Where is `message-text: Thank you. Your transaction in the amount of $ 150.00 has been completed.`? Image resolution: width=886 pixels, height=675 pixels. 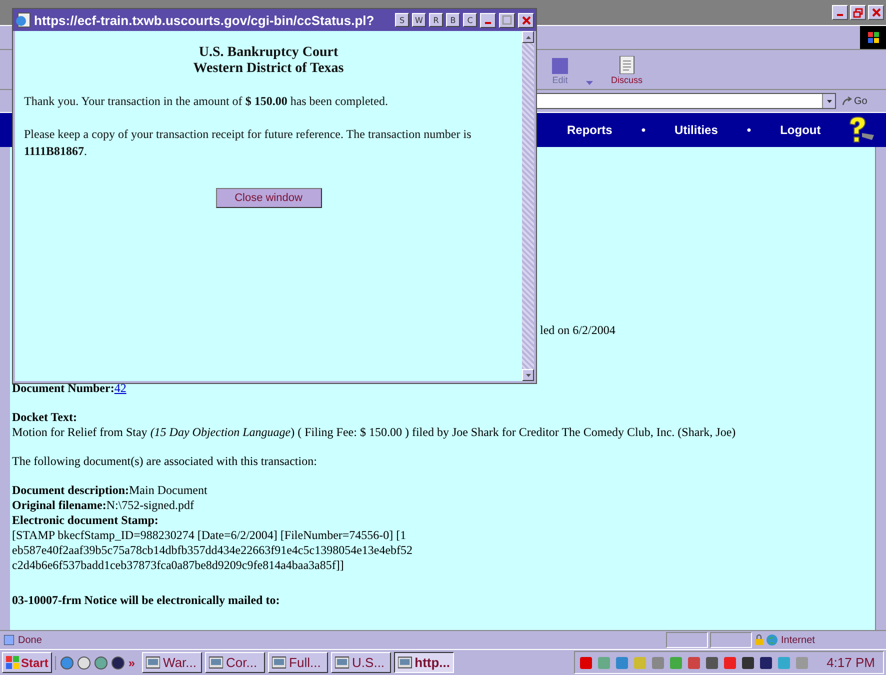 message-text: Thank you. Your transaction in the amount of $ 150.00 has been completed. is located at coordinates (206, 101).